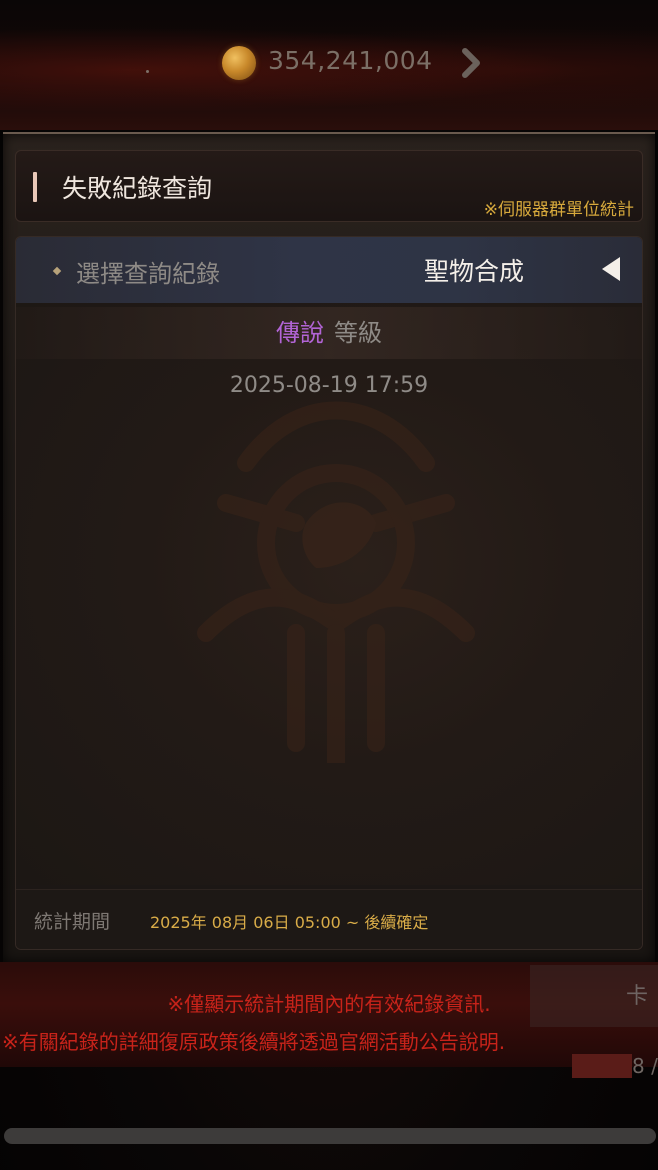  Describe the element at coordinates (330, 1136) in the screenshot. I see `horizontal-scrollbar` at that location.